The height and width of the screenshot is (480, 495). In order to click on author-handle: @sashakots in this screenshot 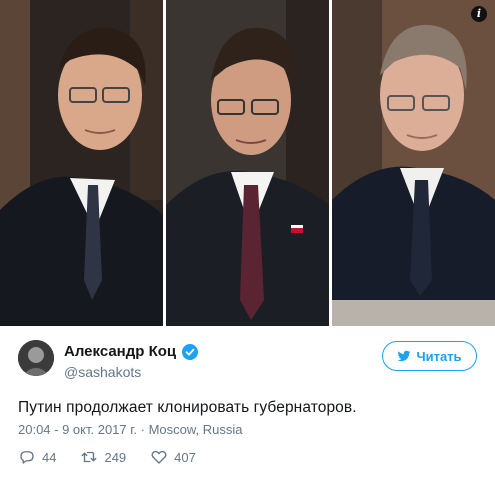, I will do `click(102, 372)`.